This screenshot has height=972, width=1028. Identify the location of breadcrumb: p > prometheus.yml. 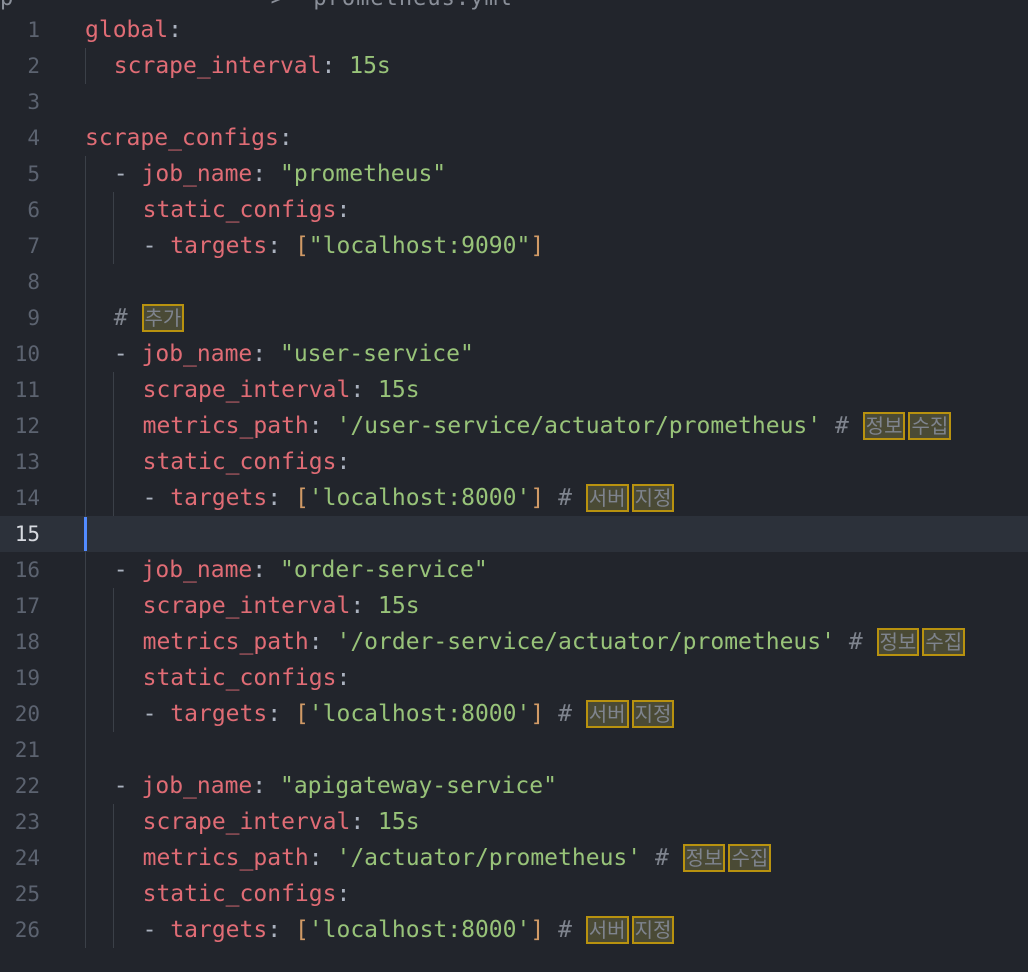
(256, 5).